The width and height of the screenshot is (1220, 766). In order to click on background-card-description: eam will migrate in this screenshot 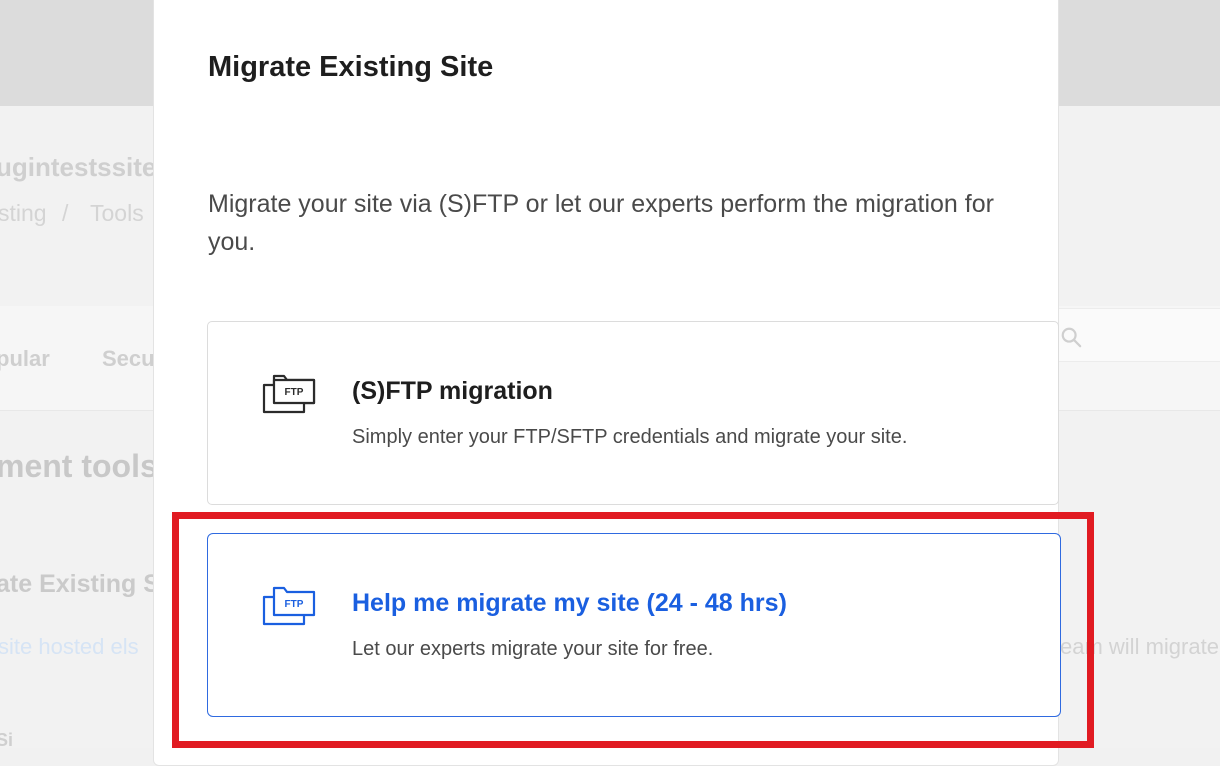, I will do `click(1139, 646)`.